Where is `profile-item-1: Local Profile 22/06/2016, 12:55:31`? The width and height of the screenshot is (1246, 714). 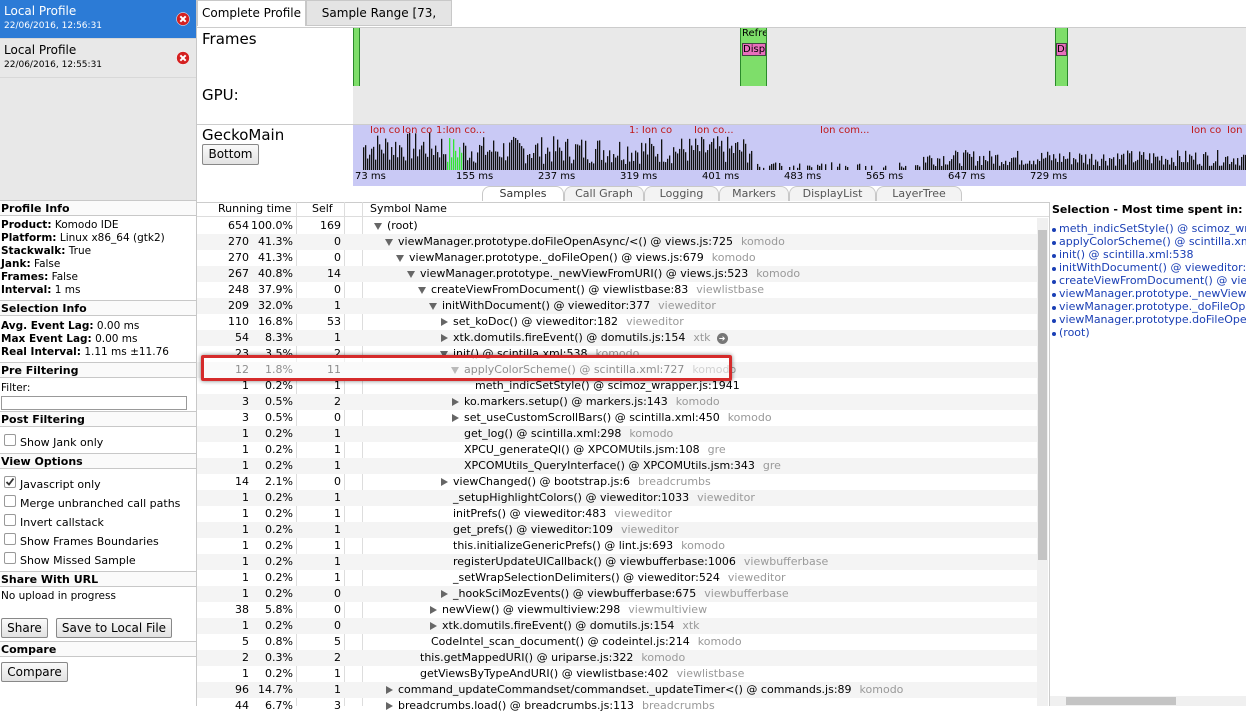 profile-item-1: Local Profile 22/06/2016, 12:55:31 is located at coordinates (98, 58).